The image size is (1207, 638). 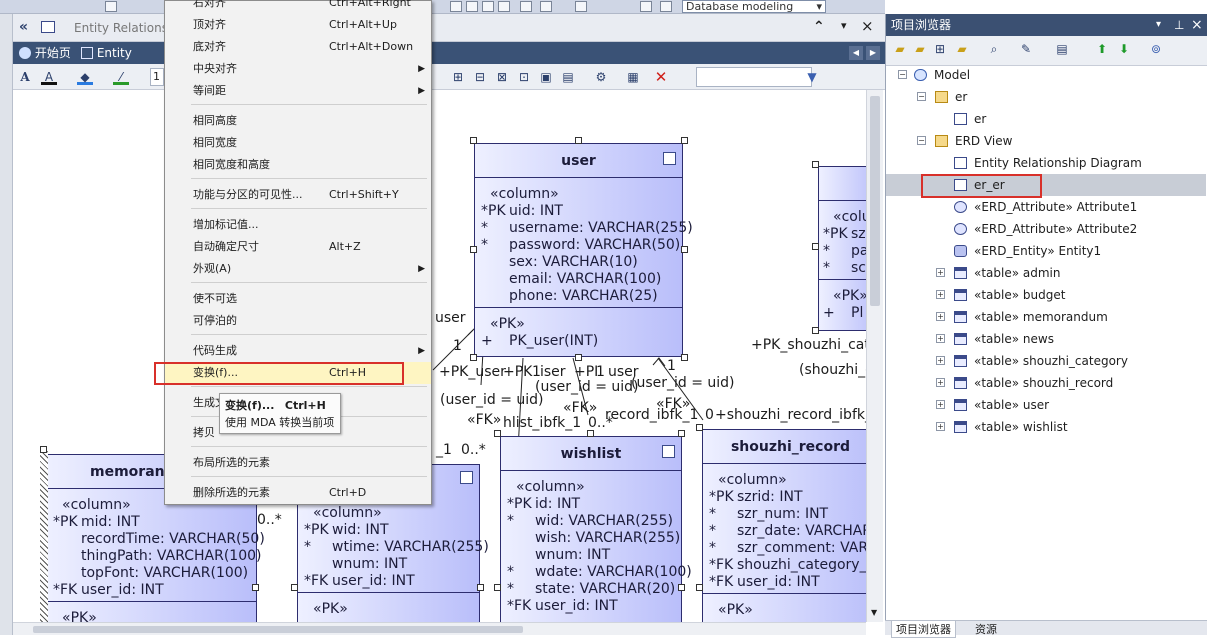 What do you see at coordinates (1046, 427) in the screenshot?
I see `tree-item: + «table» wishlist` at bounding box center [1046, 427].